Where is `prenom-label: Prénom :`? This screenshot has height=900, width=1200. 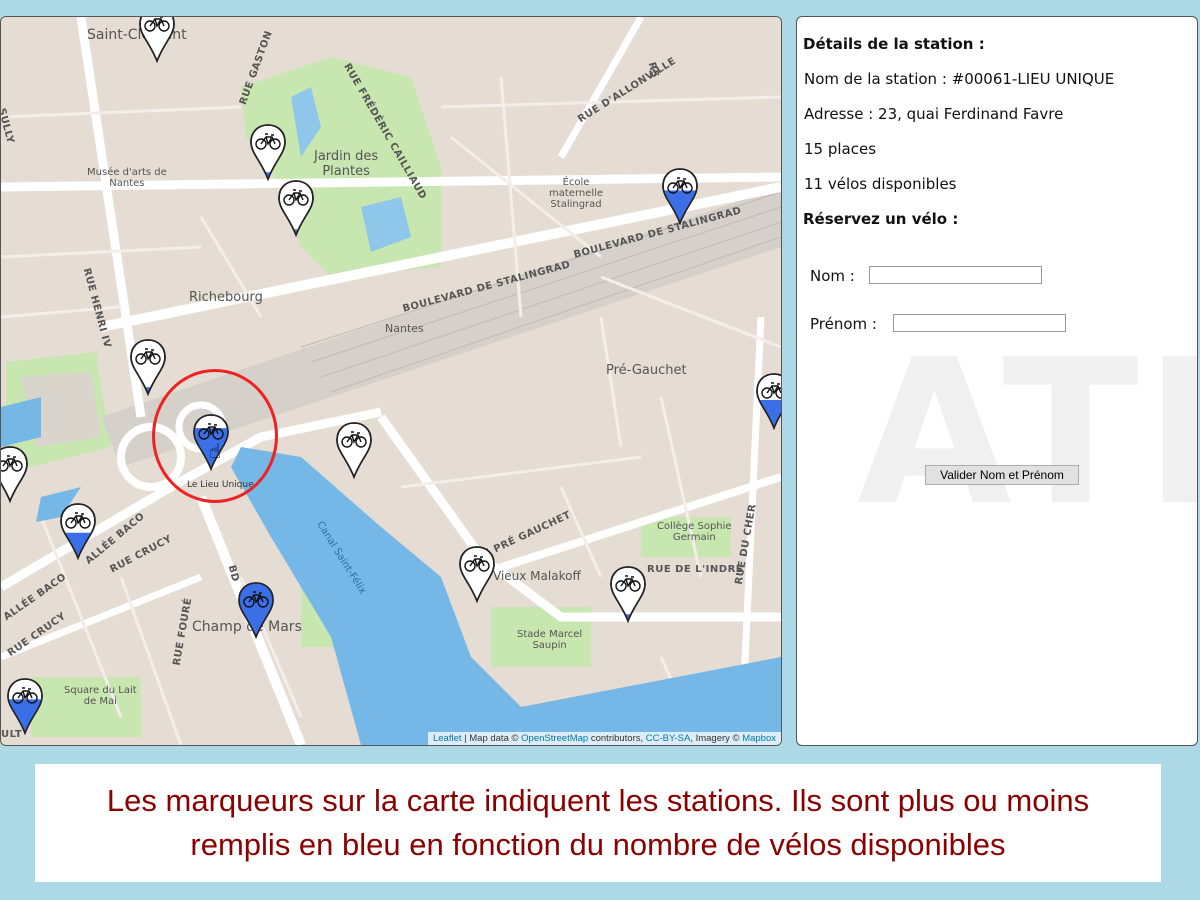 prenom-label: Prénom : is located at coordinates (843, 324).